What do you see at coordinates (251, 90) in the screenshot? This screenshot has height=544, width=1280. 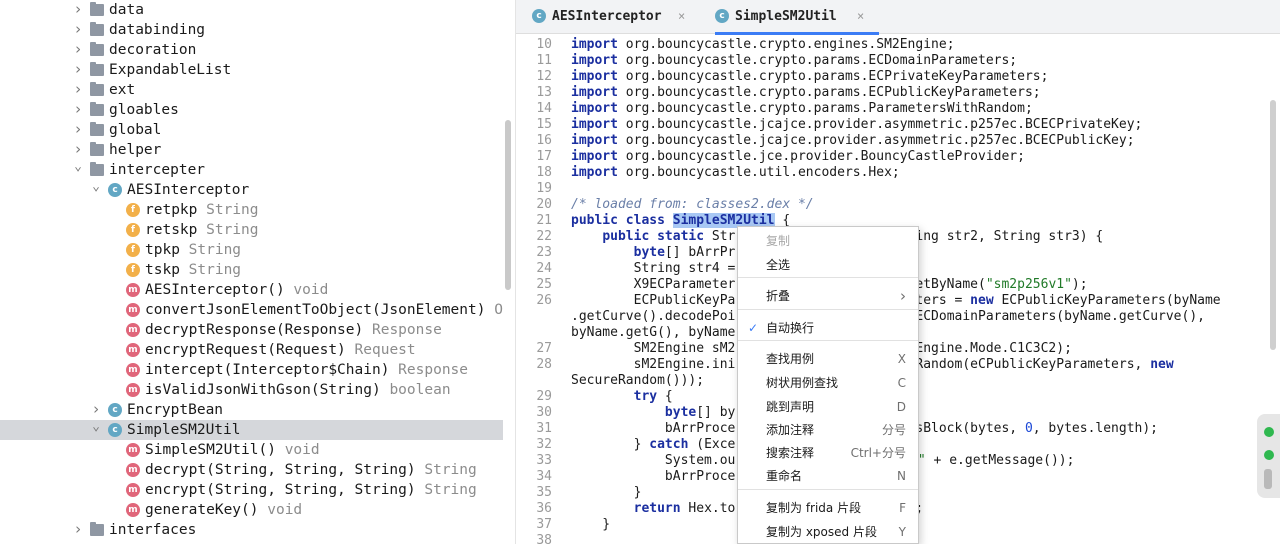 I see `tree-row: › ext` at bounding box center [251, 90].